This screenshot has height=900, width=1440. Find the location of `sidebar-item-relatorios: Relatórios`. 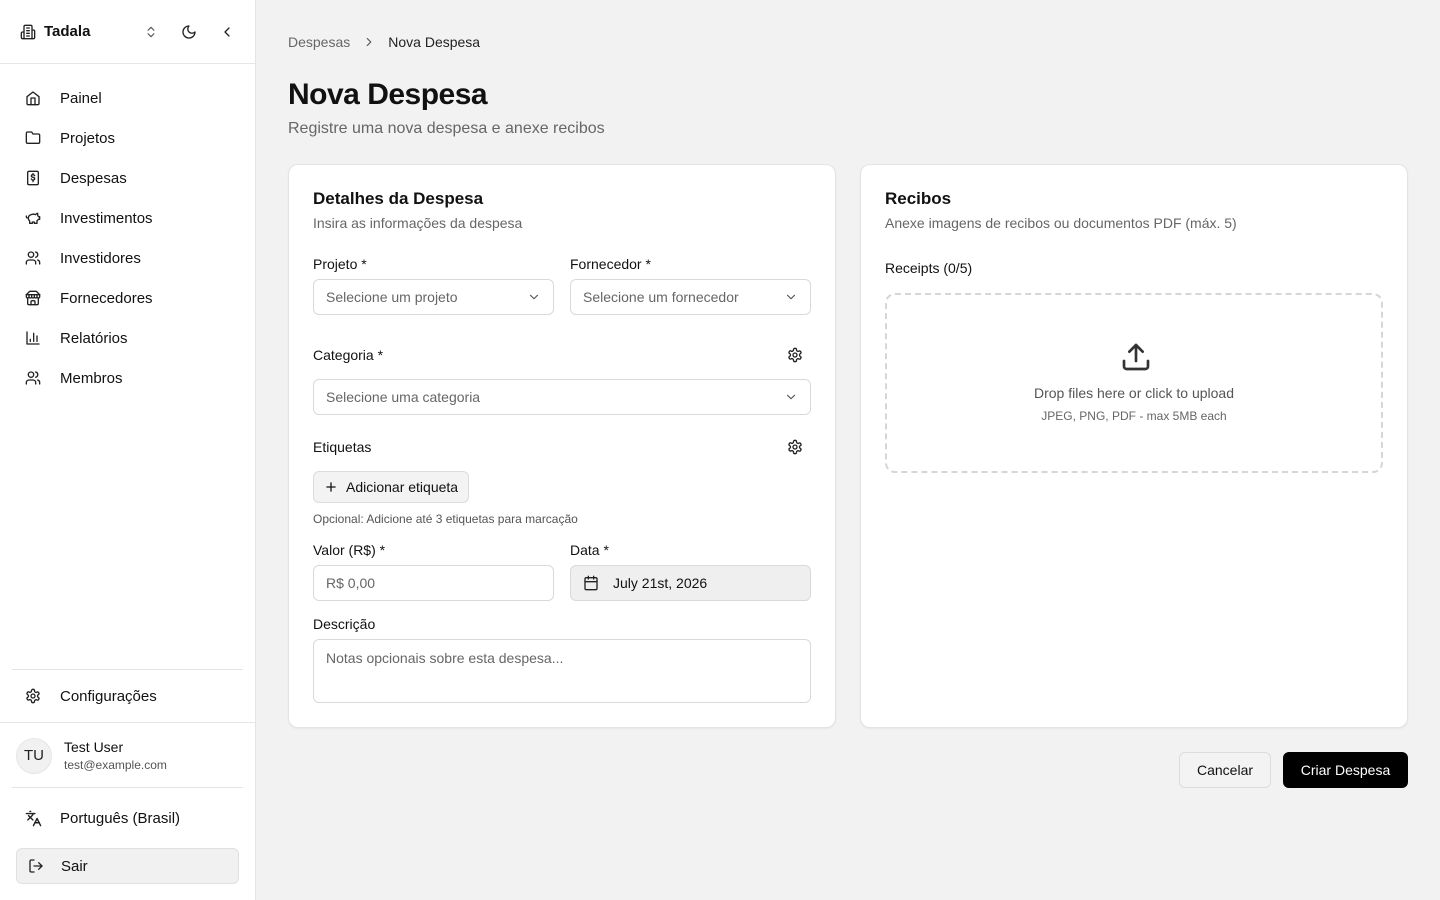

sidebar-item-relatorios: Relatórios is located at coordinates (127, 338).